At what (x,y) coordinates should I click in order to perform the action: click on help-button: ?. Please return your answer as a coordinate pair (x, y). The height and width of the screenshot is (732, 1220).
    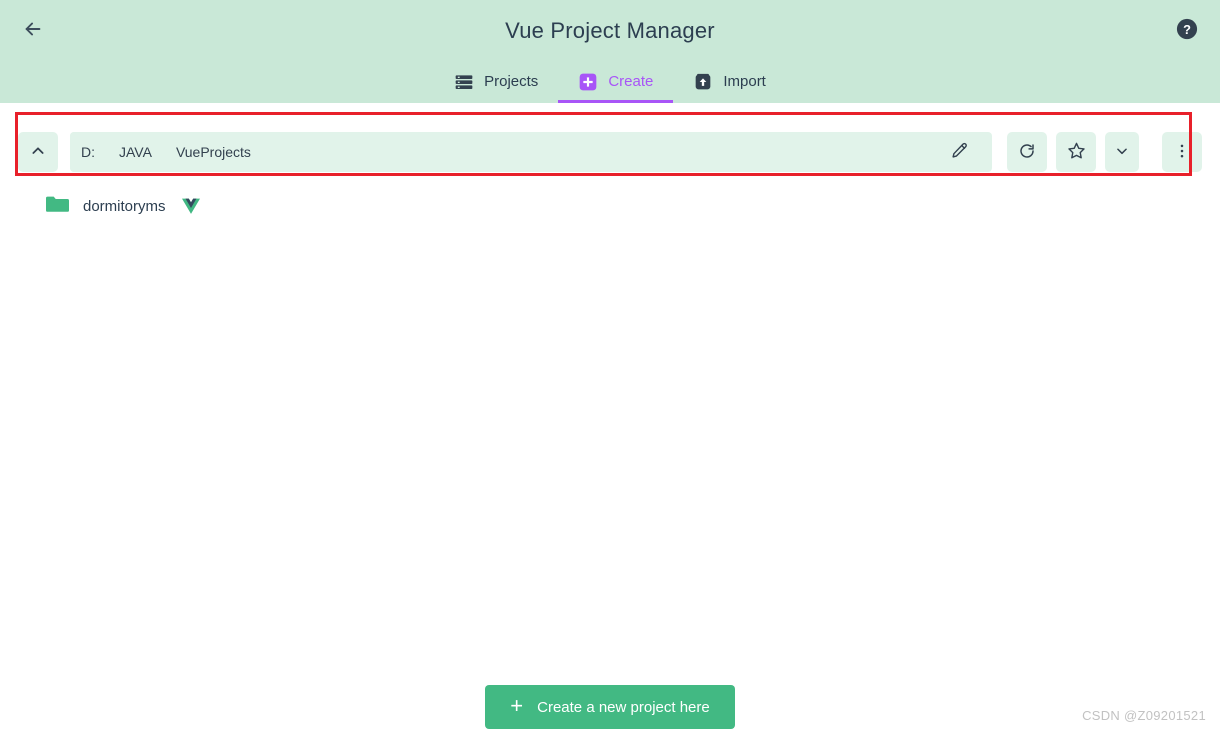
    Looking at the image, I should click on (1187, 31).